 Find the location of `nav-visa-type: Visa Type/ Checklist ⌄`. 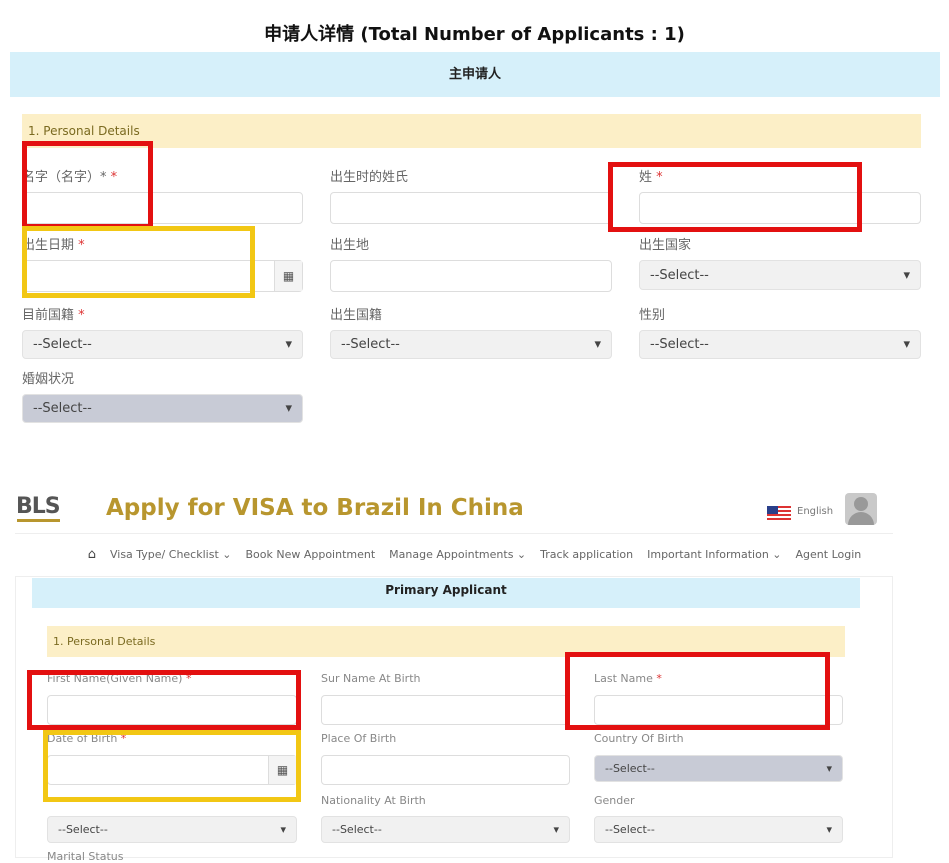

nav-visa-type: Visa Type/ Checklist ⌄ is located at coordinates (170, 554).